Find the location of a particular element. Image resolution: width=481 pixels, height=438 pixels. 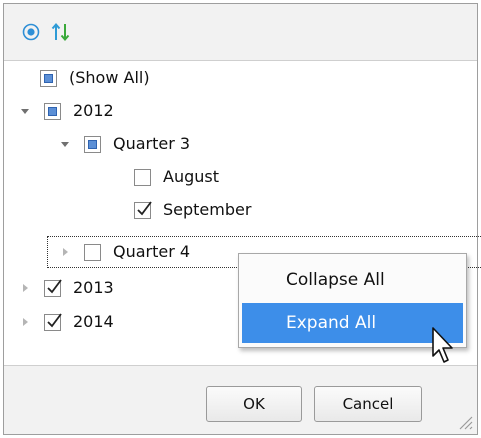

tree-item-2014: 2014 is located at coordinates (66, 322).